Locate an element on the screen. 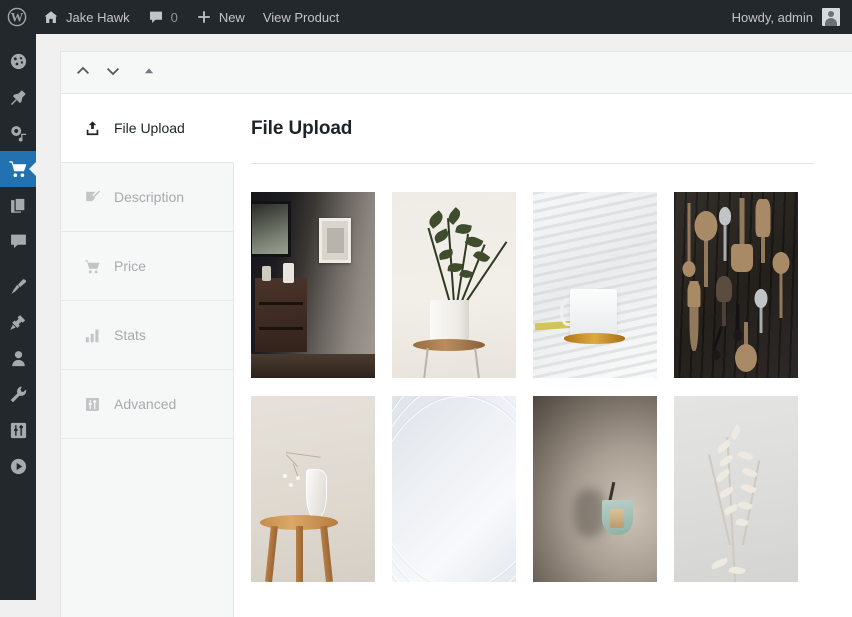 The height and width of the screenshot is (617, 852). tab-price: Price is located at coordinates (147, 266).